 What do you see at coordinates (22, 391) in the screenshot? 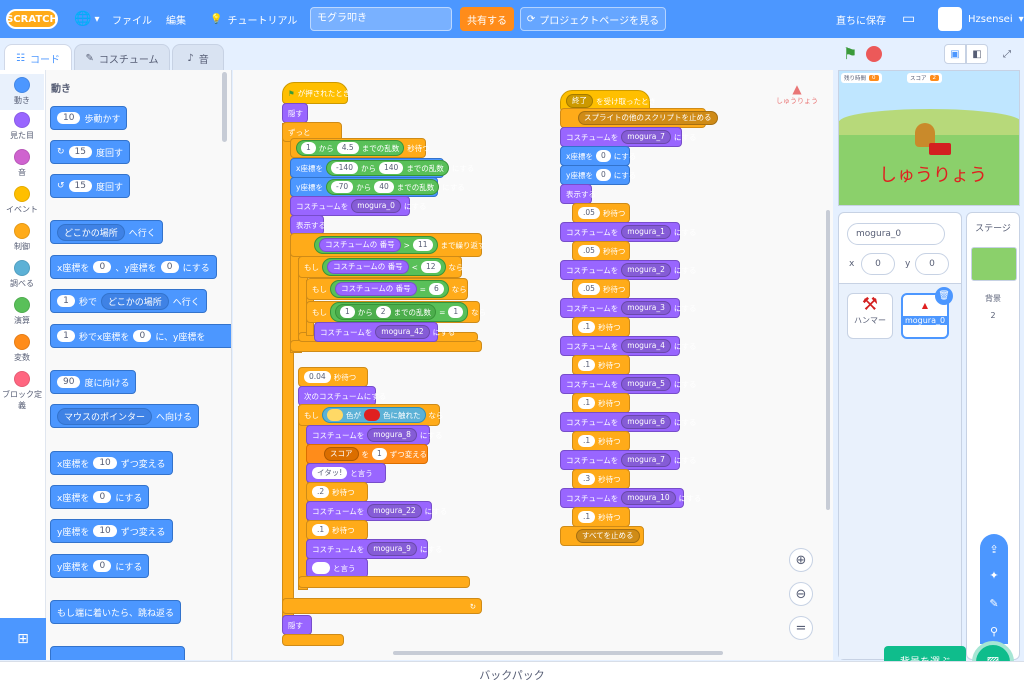
I see `category-my-blocks: ブロック定義` at bounding box center [22, 391].